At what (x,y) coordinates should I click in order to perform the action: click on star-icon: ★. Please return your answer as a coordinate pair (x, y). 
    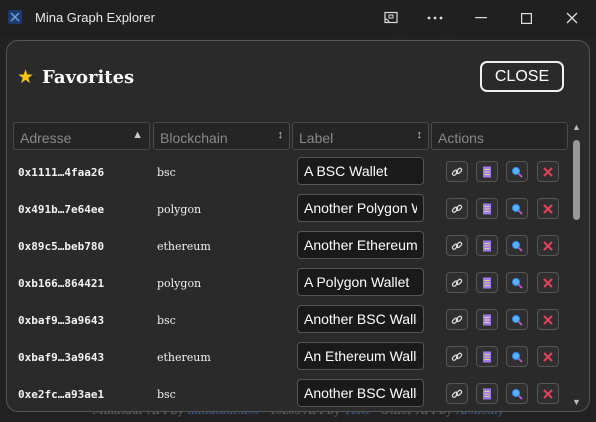
    Looking at the image, I should click on (26, 77).